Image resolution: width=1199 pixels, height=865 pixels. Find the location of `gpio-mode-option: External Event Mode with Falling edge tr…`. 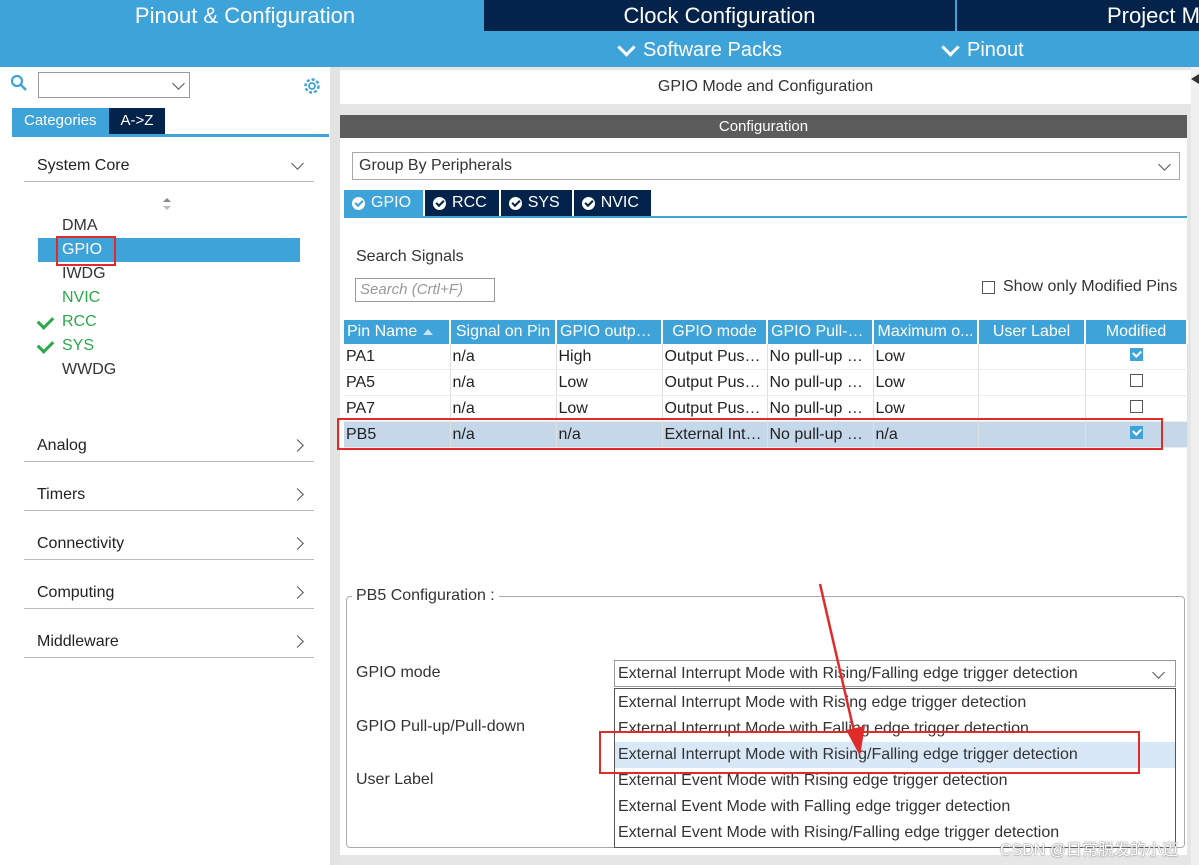

gpio-mode-option: External Event Mode with Falling edge tr… is located at coordinates (895, 807).